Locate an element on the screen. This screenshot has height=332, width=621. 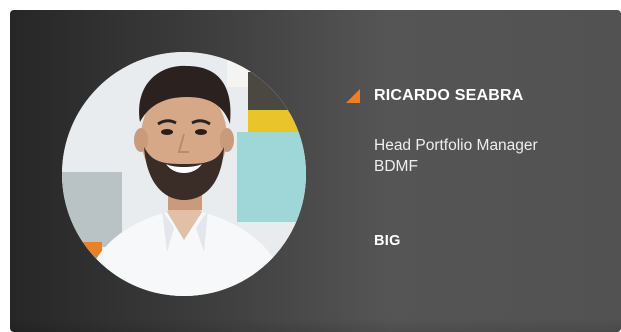
company-name: BIG is located at coordinates (387, 241).